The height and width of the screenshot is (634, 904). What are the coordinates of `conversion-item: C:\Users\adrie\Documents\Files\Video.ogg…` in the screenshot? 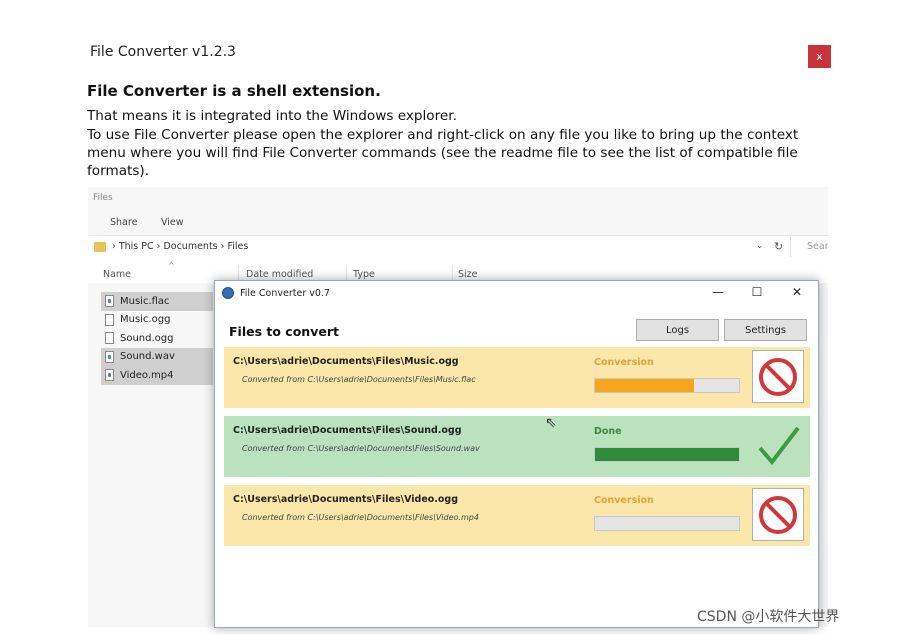 It's located at (517, 515).